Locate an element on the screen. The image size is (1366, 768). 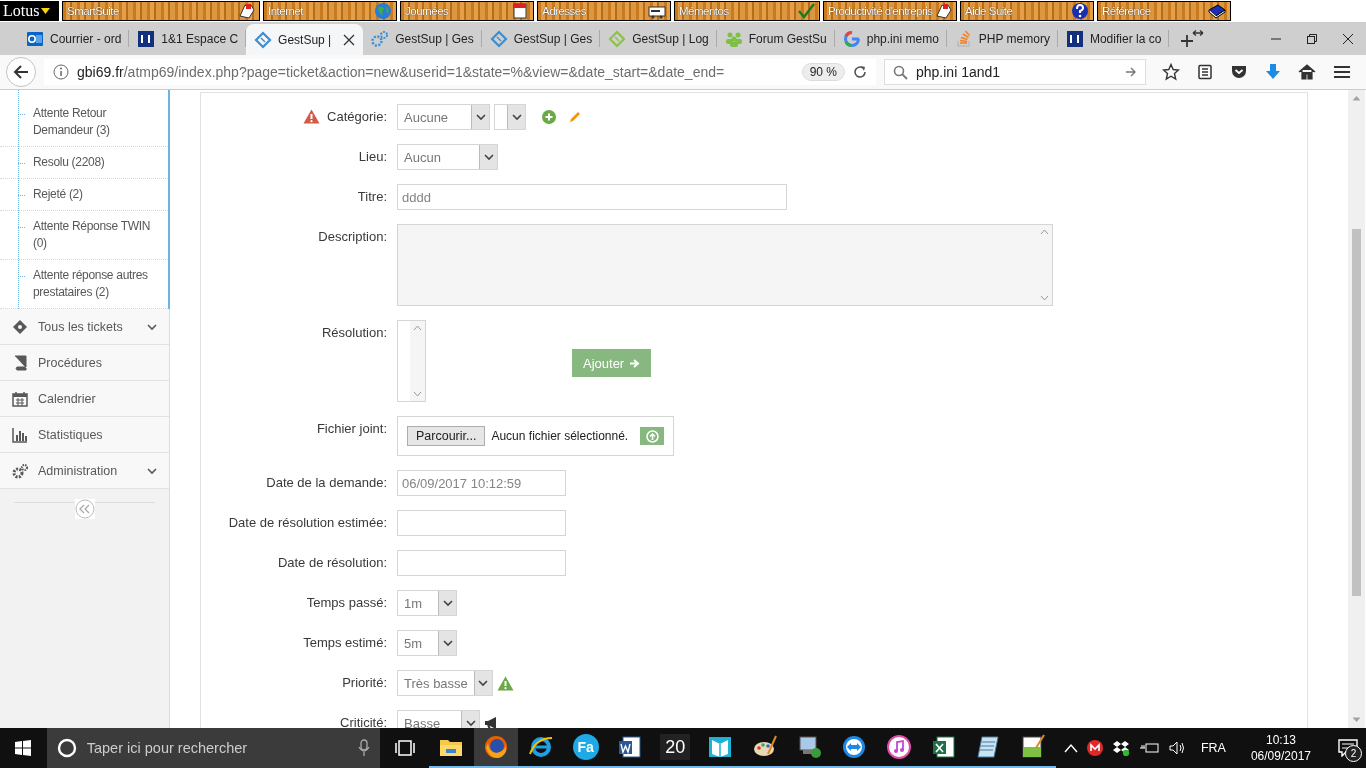
search-field: php.ini 1and1 is located at coordinates (1015, 72).